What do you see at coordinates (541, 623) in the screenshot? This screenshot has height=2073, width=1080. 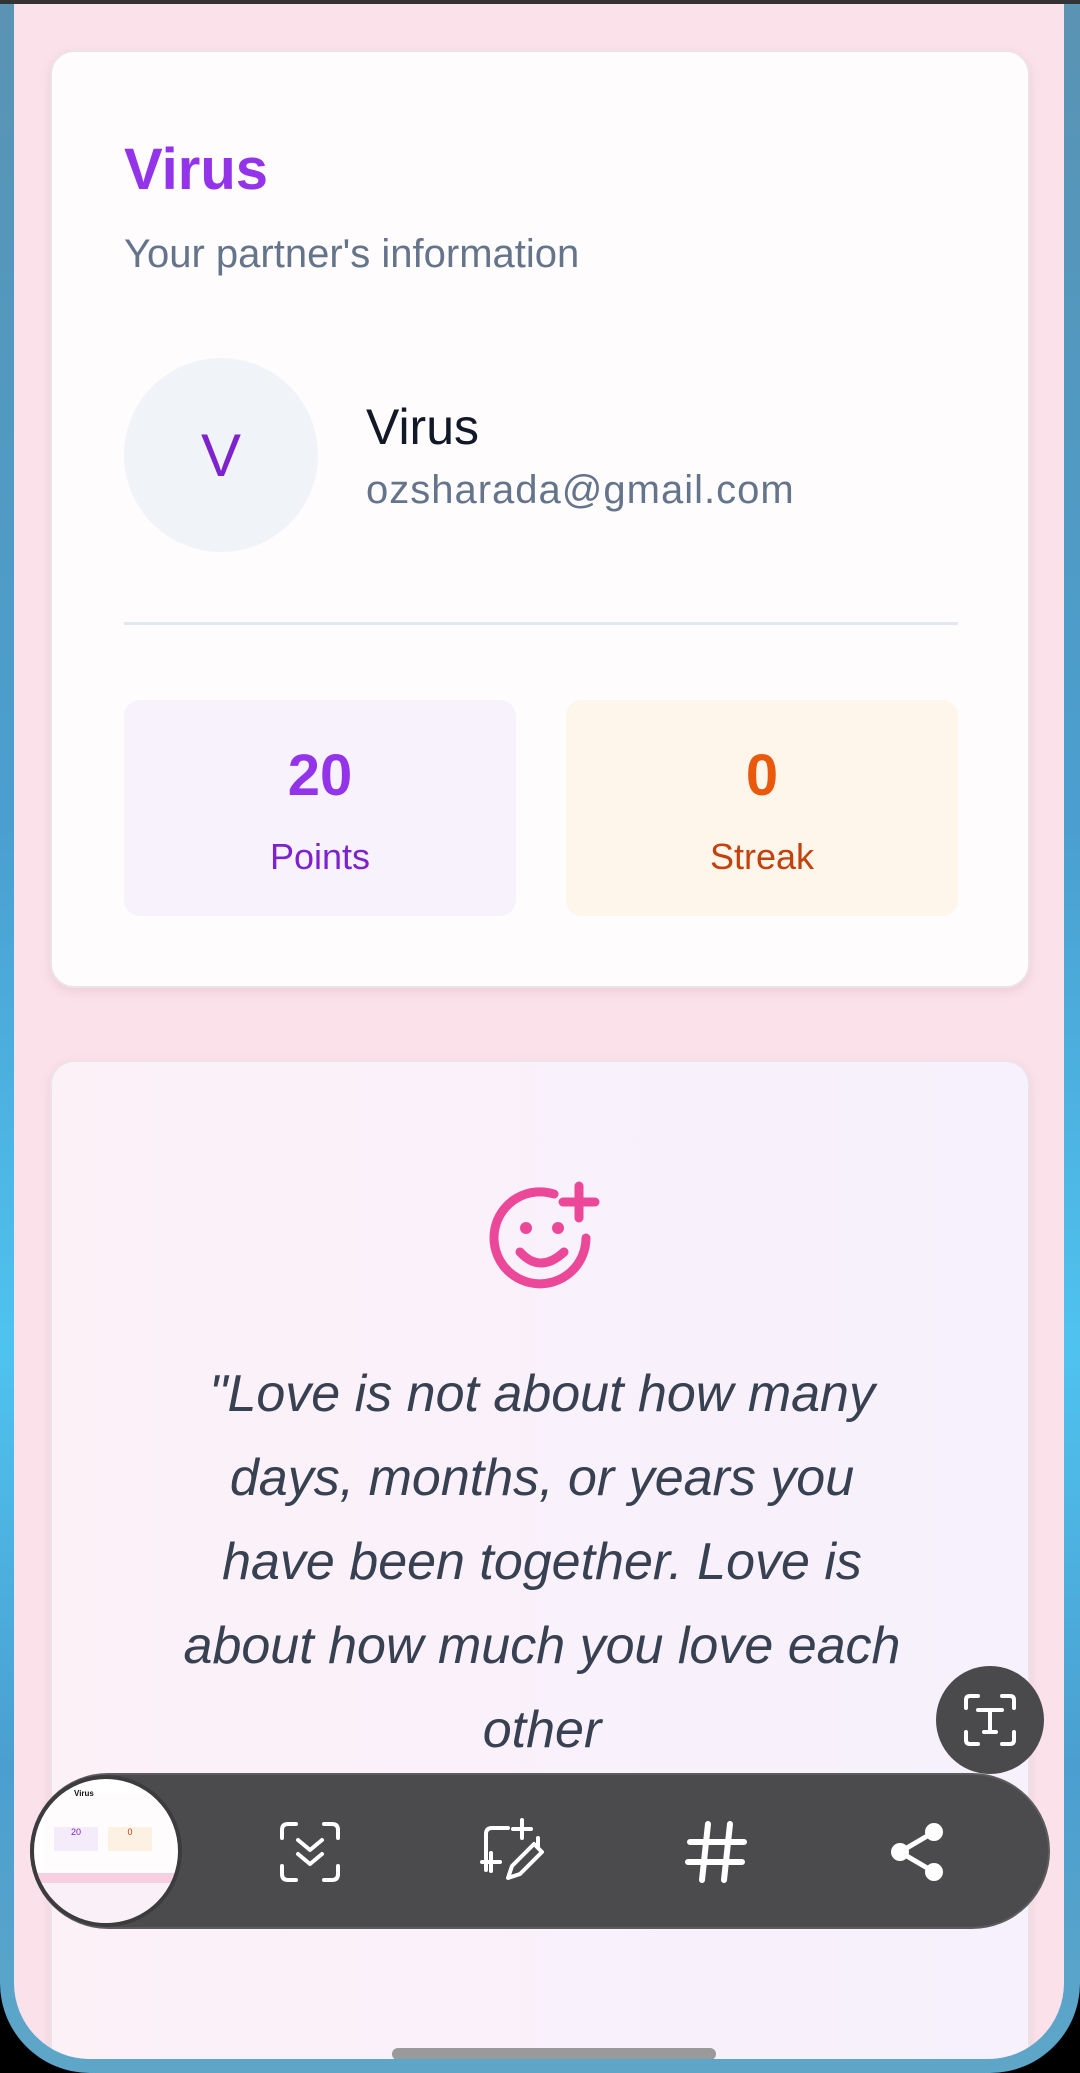 I see `divider` at bounding box center [541, 623].